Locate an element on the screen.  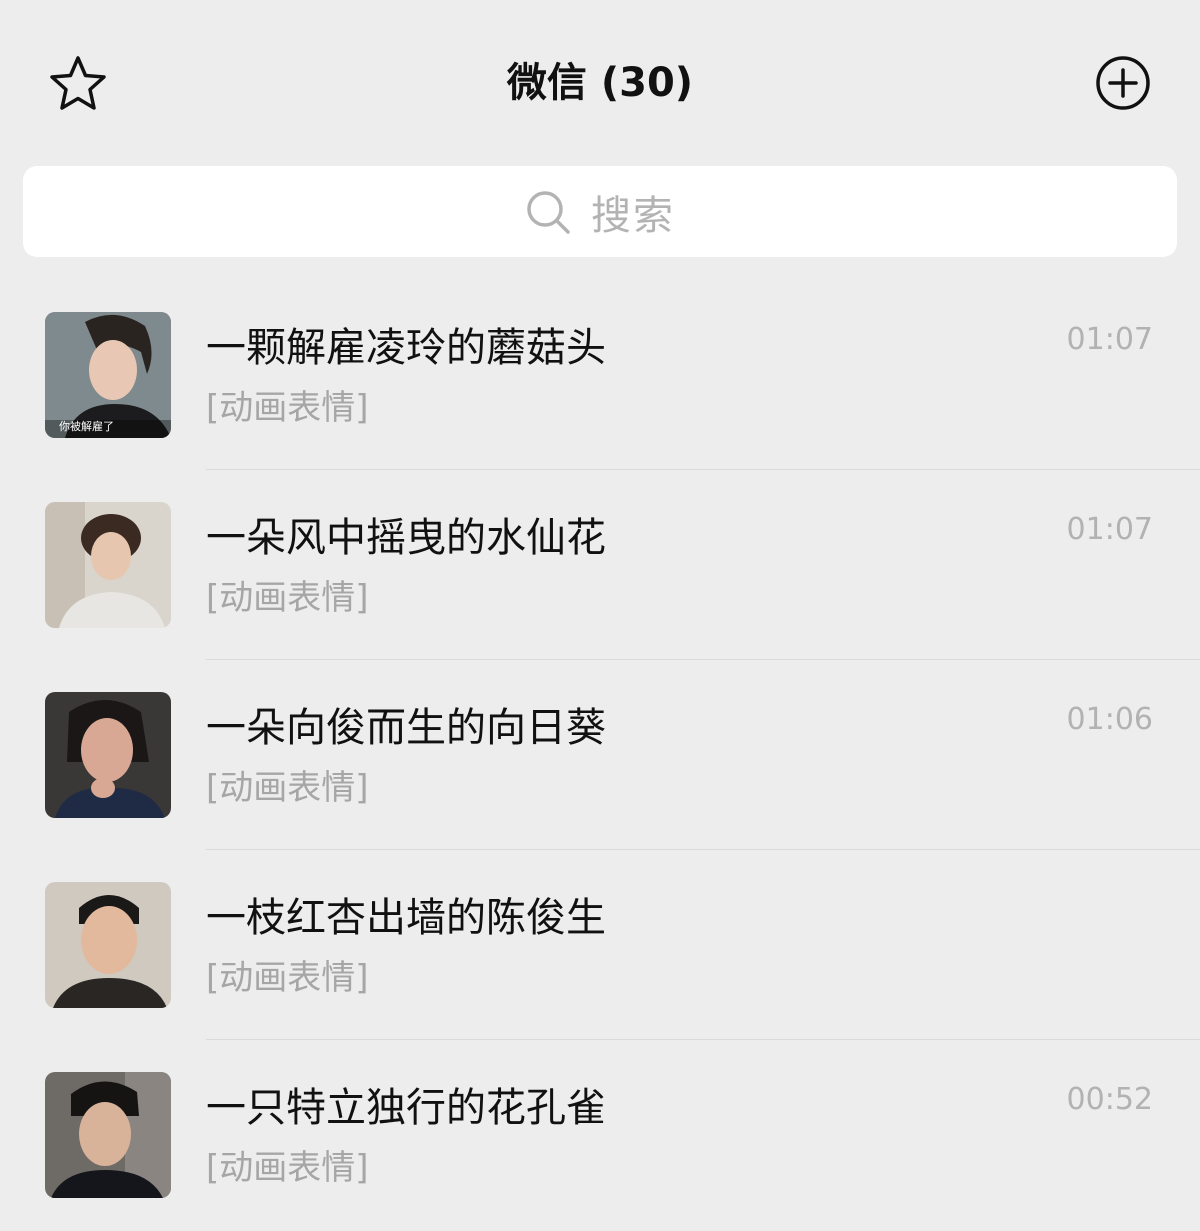
chat-name: 一朵风中摇曳的水仙花 is located at coordinates (406, 538).